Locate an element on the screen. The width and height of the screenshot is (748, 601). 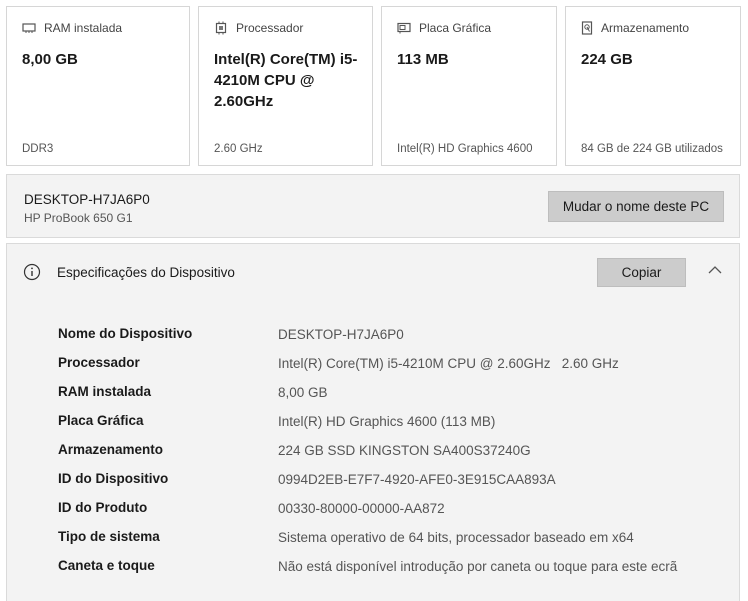
pc-model: HP ProBook 650 G1 is located at coordinates (78, 218).